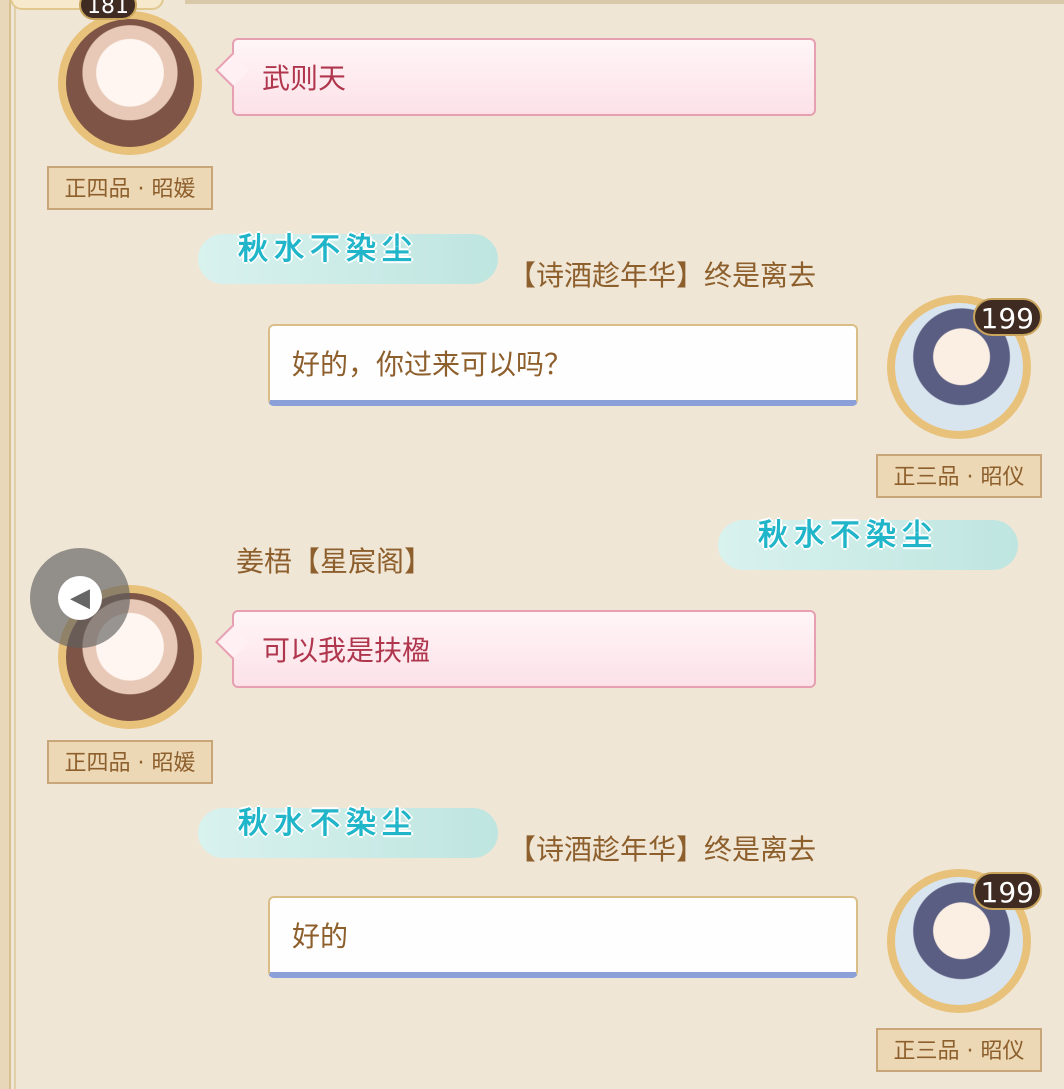  What do you see at coordinates (108, 10) in the screenshot?
I see `level-badge: 181` at bounding box center [108, 10].